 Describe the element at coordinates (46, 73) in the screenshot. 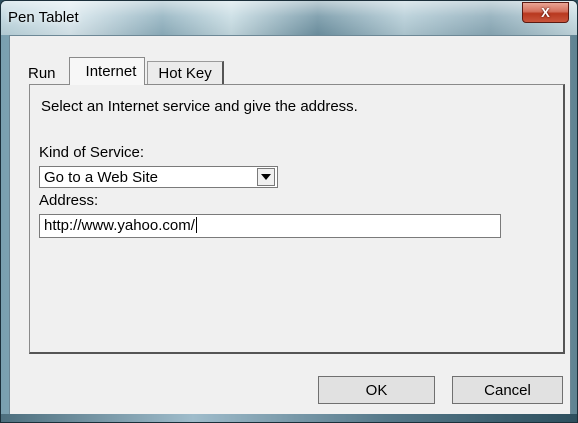

I see `tab-run: Run` at that location.